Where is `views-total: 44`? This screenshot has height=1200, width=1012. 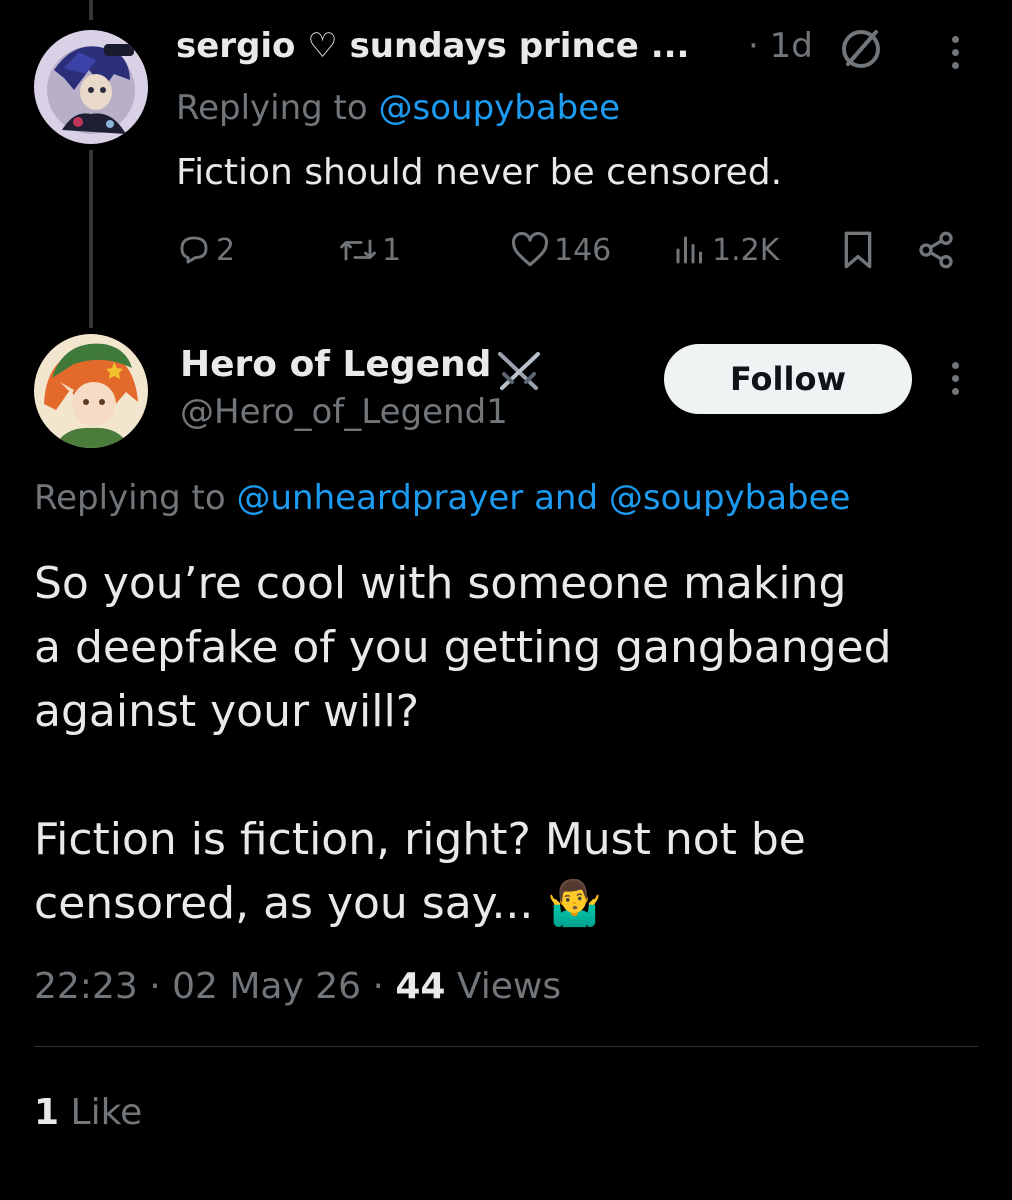 views-total: 44 is located at coordinates (420, 986).